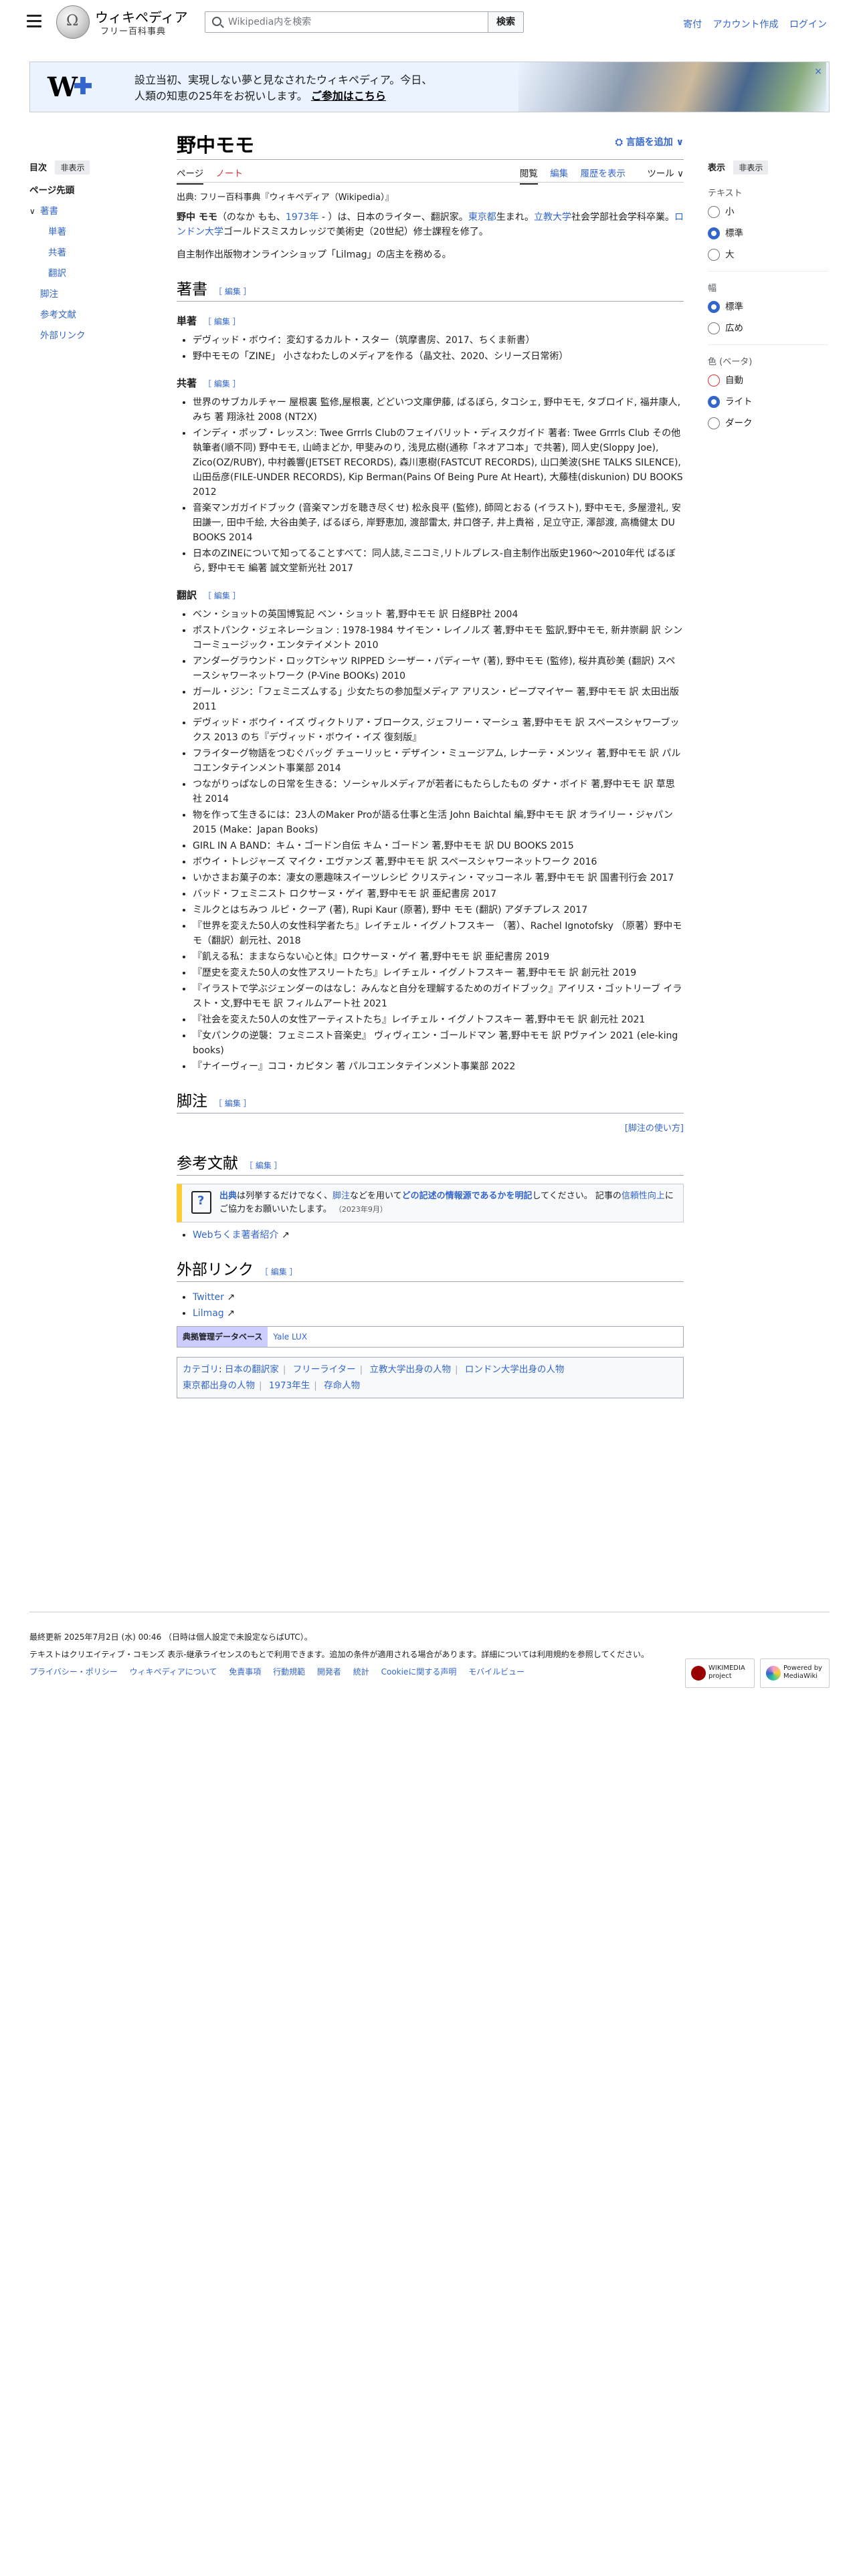  Describe the element at coordinates (302, 217) in the screenshot. I see `link-1973: 1973年` at that location.